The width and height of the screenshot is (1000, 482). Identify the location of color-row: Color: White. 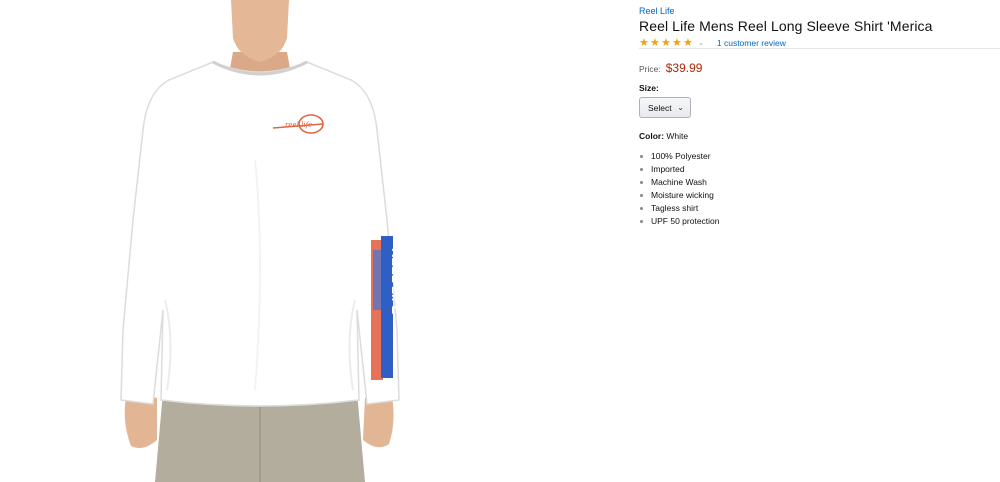
(663, 136).